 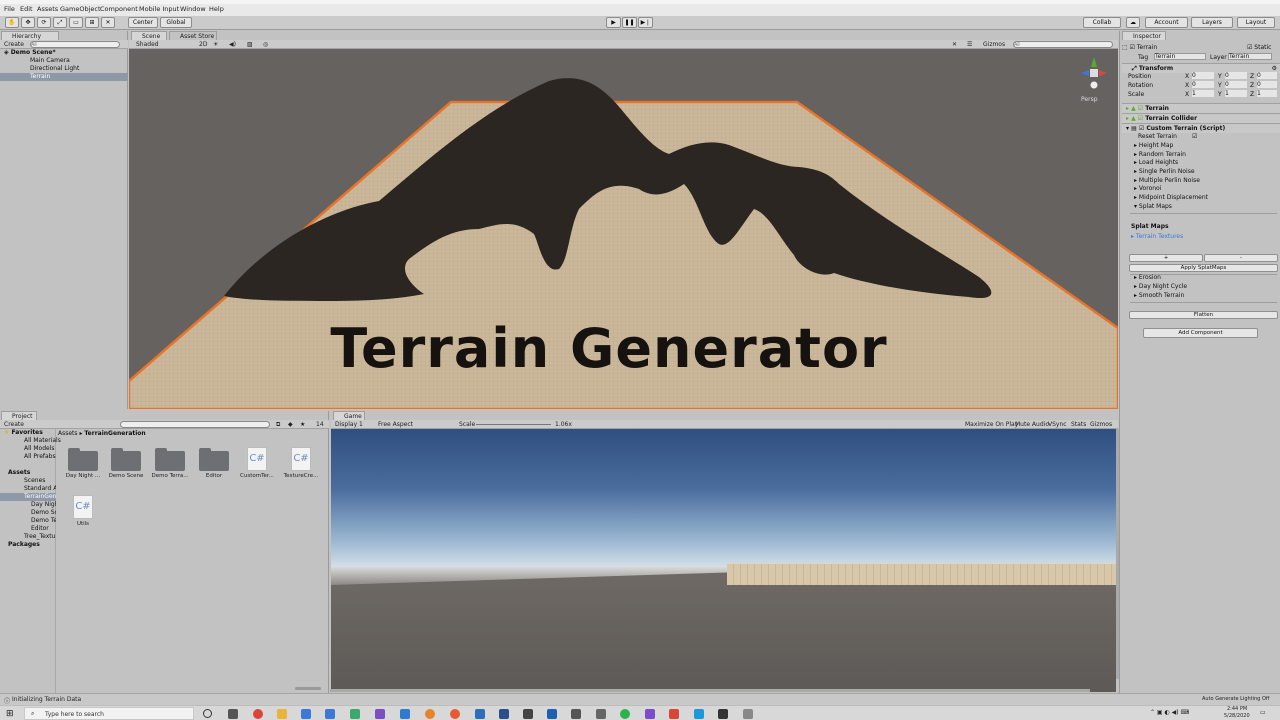 I want to click on scale-y-field: 1, so click(x=1236, y=93).